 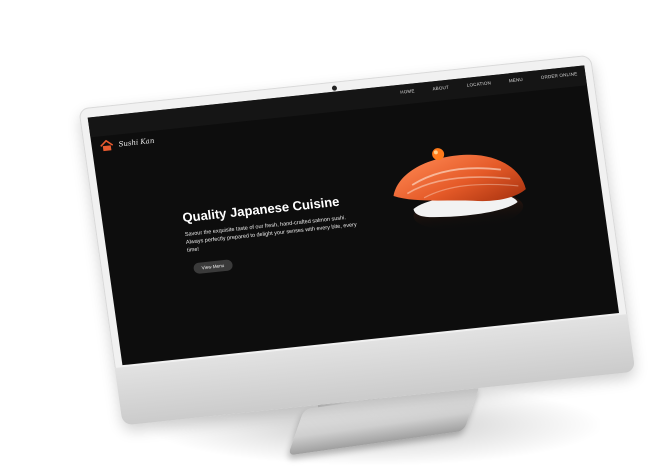 What do you see at coordinates (107, 145) in the screenshot?
I see `house-icon` at bounding box center [107, 145].